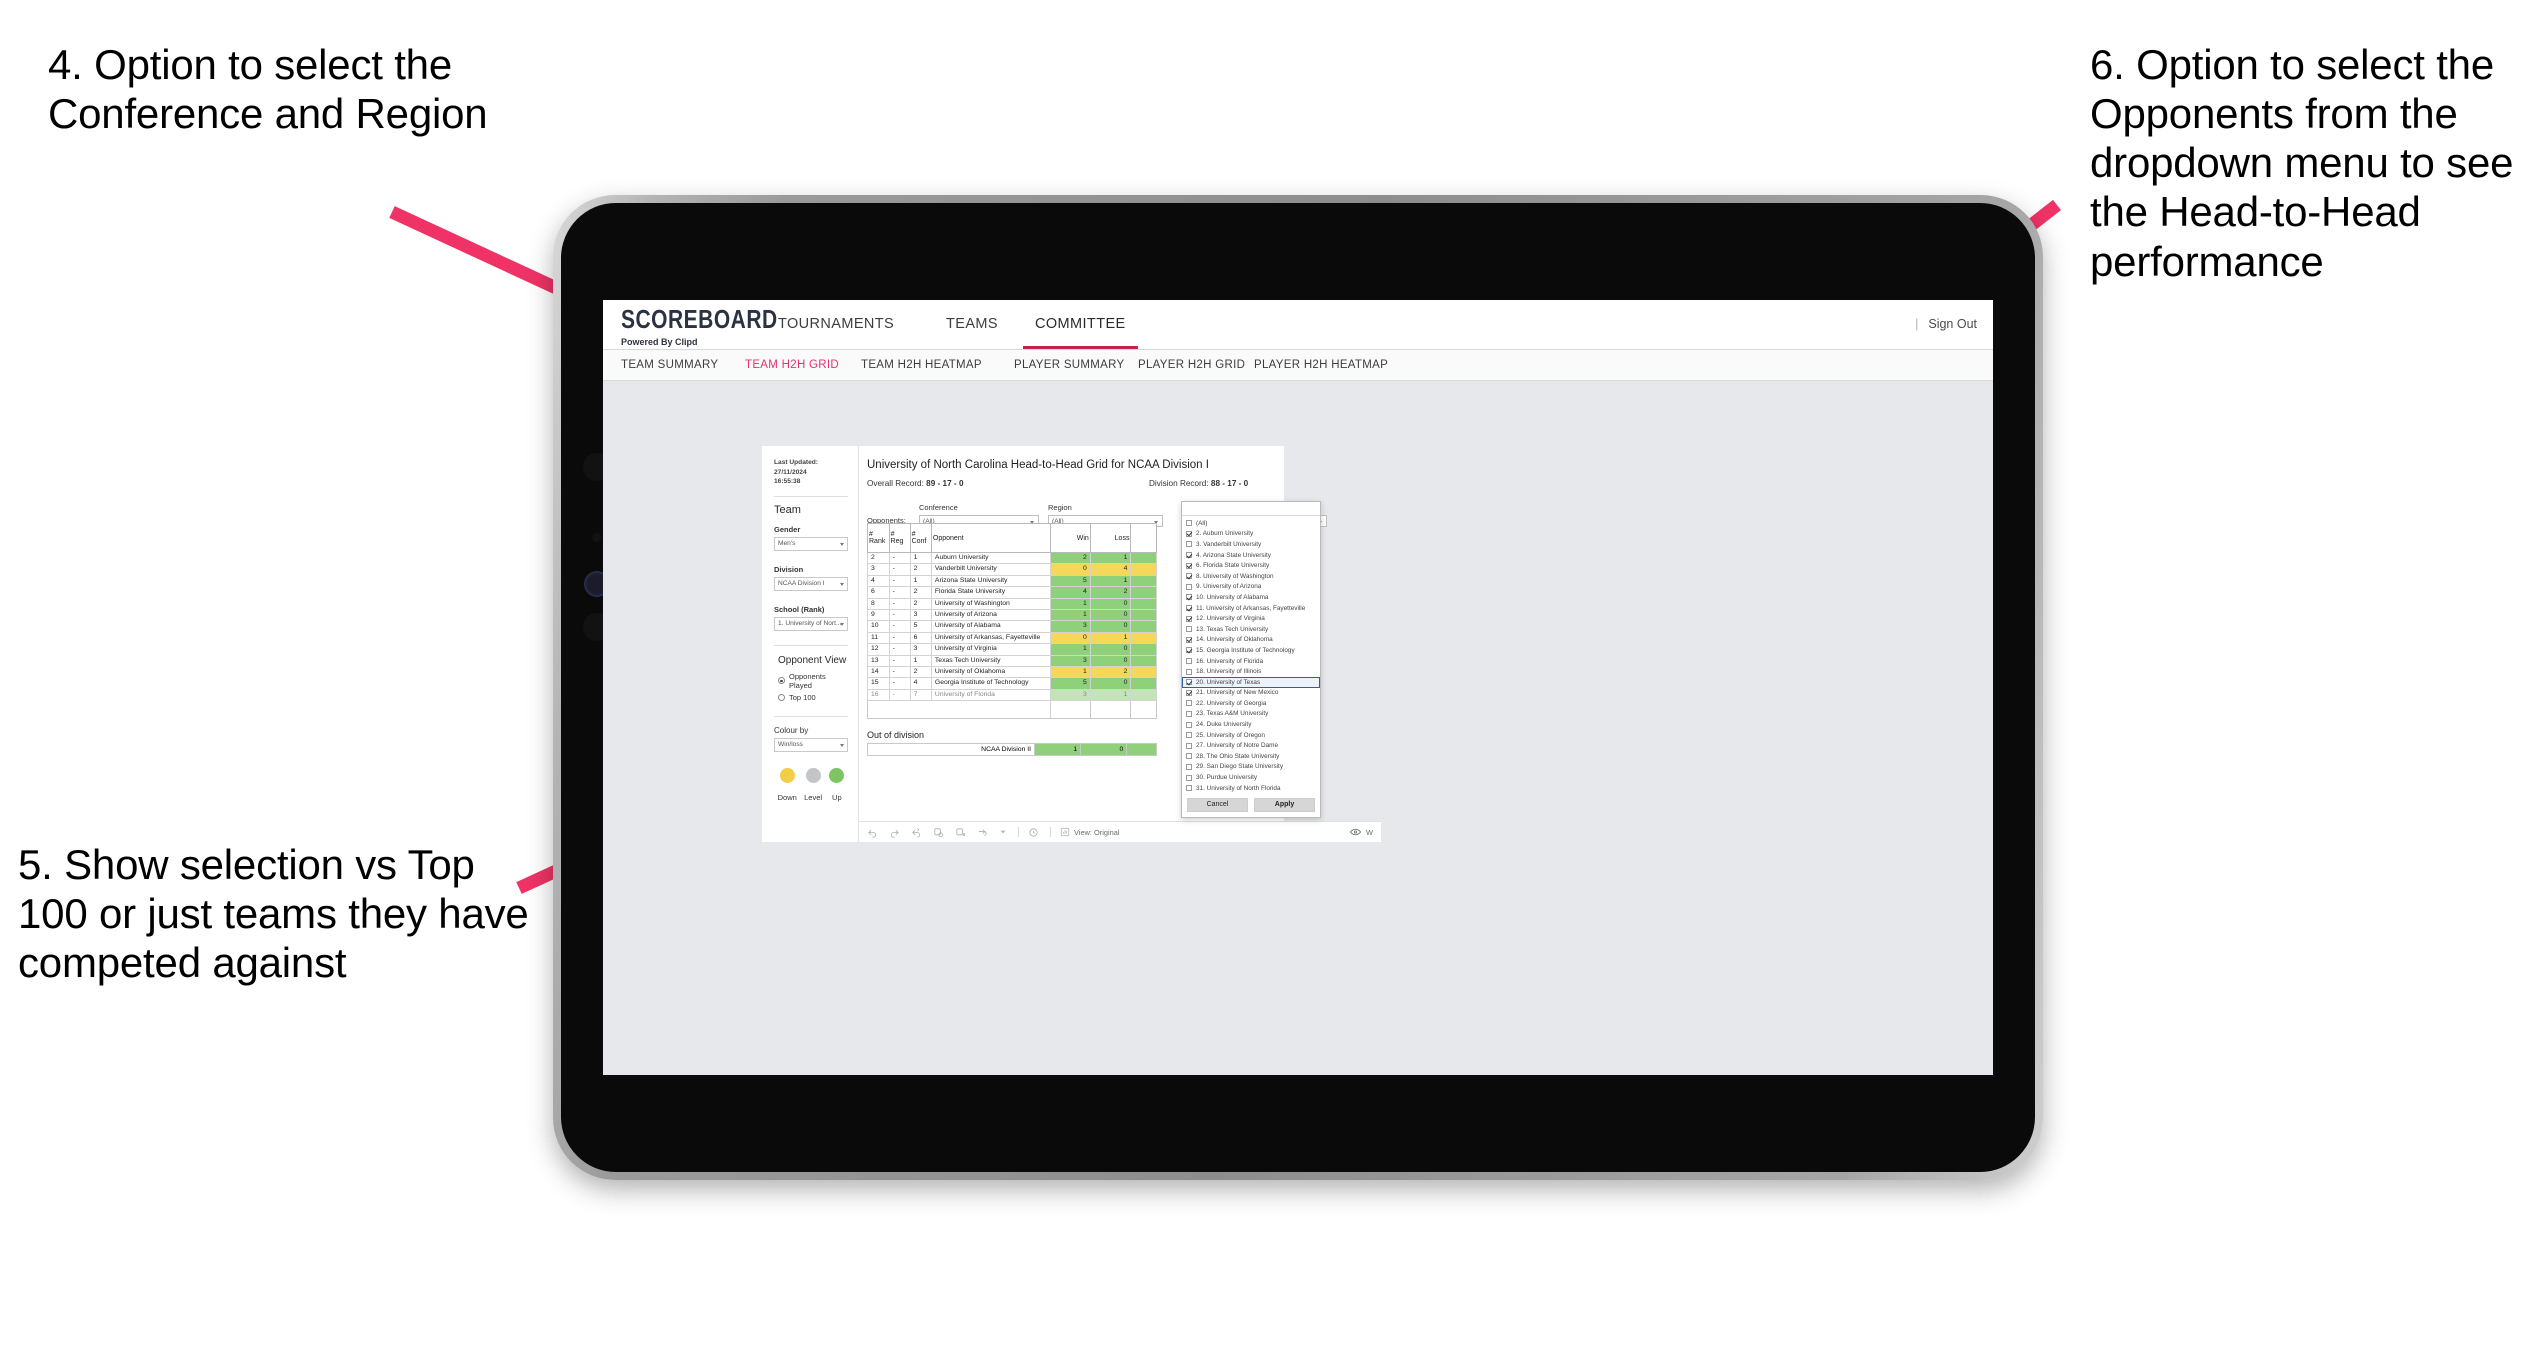 Image resolution: width=2533 pixels, height=1363 pixels. What do you see at coordinates (1012, 661) in the screenshot?
I see `table-row: 13-1 Texas Tech University 3 0` at bounding box center [1012, 661].